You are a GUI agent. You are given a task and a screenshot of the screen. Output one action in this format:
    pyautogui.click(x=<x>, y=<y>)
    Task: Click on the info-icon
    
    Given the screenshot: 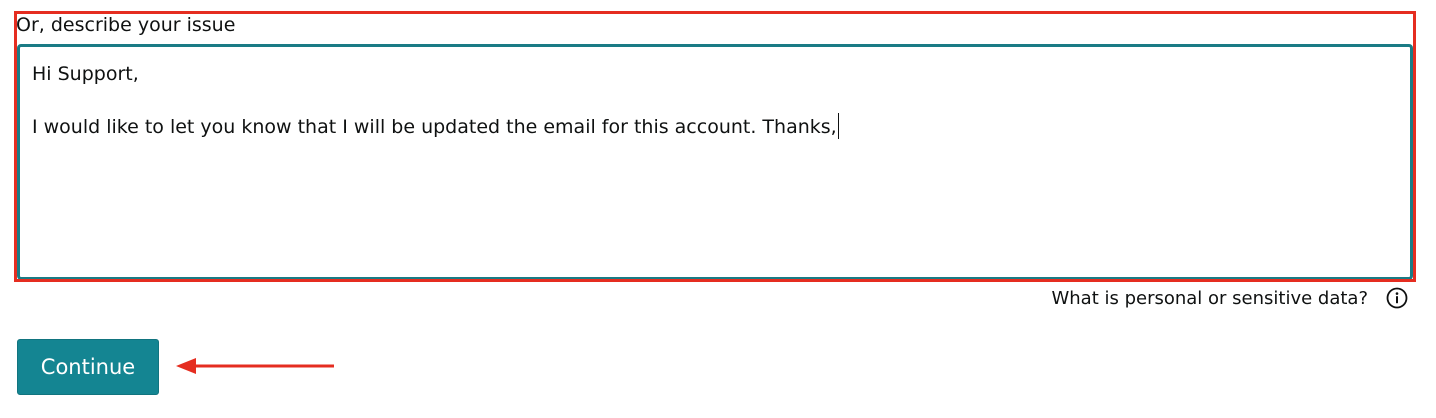 What is the action you would take?
    pyautogui.click(x=1397, y=298)
    